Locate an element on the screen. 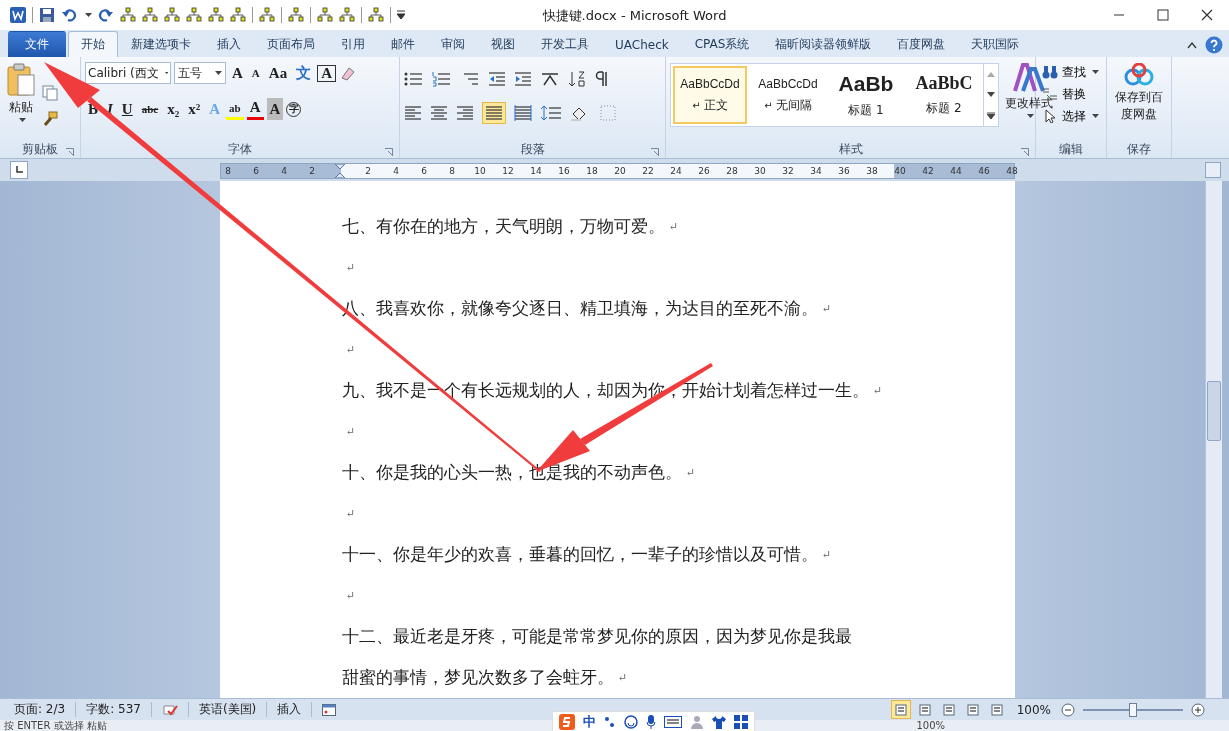 This screenshot has width=1229, height=731. cursor-icon is located at coordinates (1050, 116).